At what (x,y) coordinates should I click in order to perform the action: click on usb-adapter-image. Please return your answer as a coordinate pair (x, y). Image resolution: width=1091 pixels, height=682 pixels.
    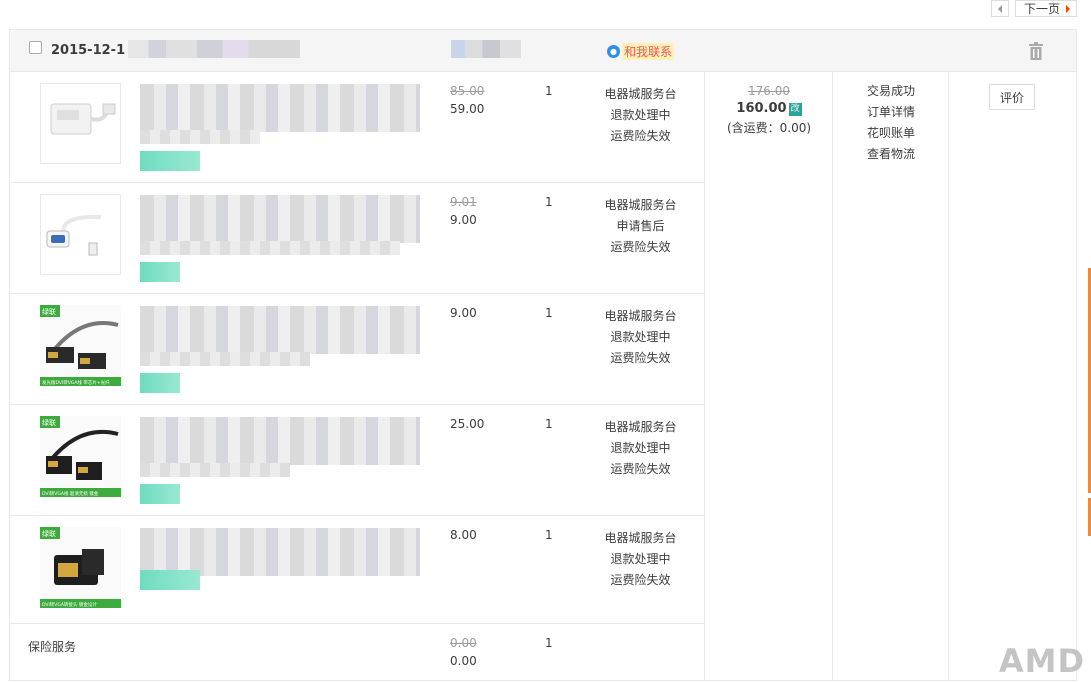
    Looking at the image, I should click on (83, 119).